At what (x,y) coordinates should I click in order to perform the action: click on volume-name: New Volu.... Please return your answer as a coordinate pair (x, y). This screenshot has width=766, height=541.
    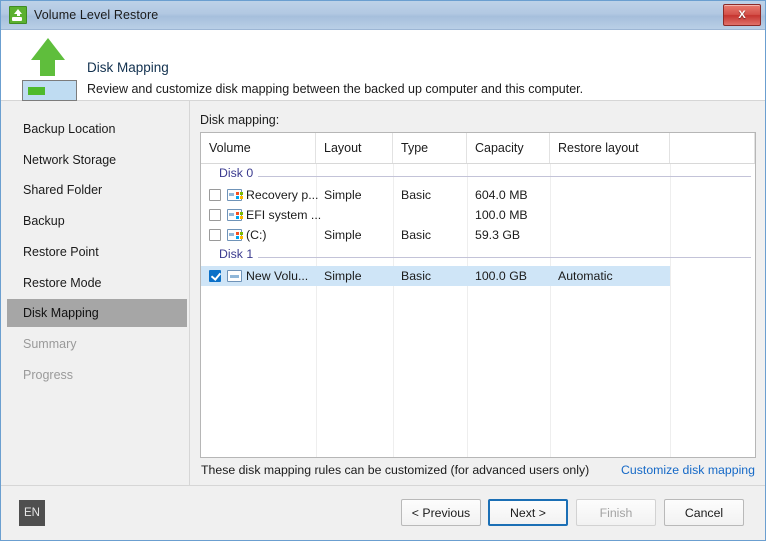
    Looking at the image, I should click on (277, 276).